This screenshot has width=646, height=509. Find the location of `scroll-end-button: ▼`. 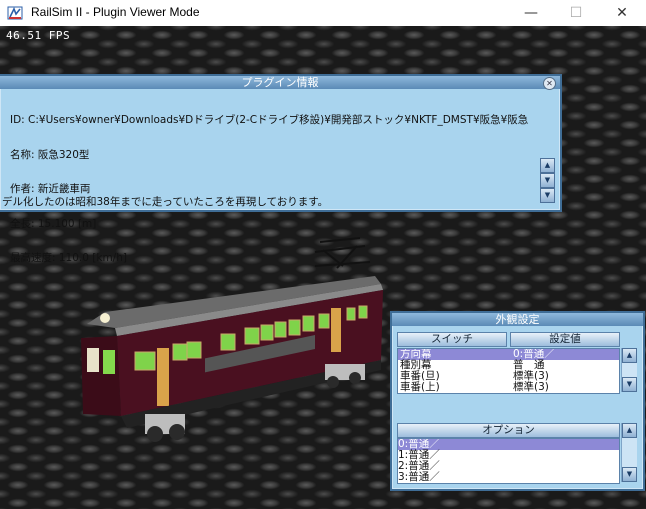

scroll-end-button: ▼ is located at coordinates (547, 195).